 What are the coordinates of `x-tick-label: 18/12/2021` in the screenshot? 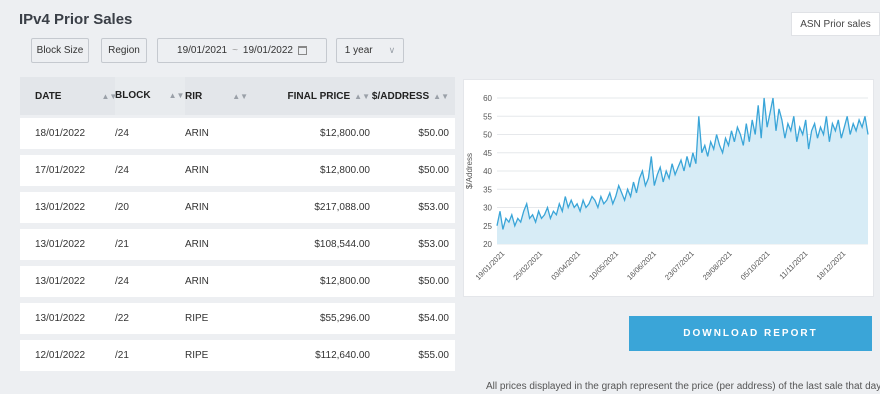 It's located at (831, 265).